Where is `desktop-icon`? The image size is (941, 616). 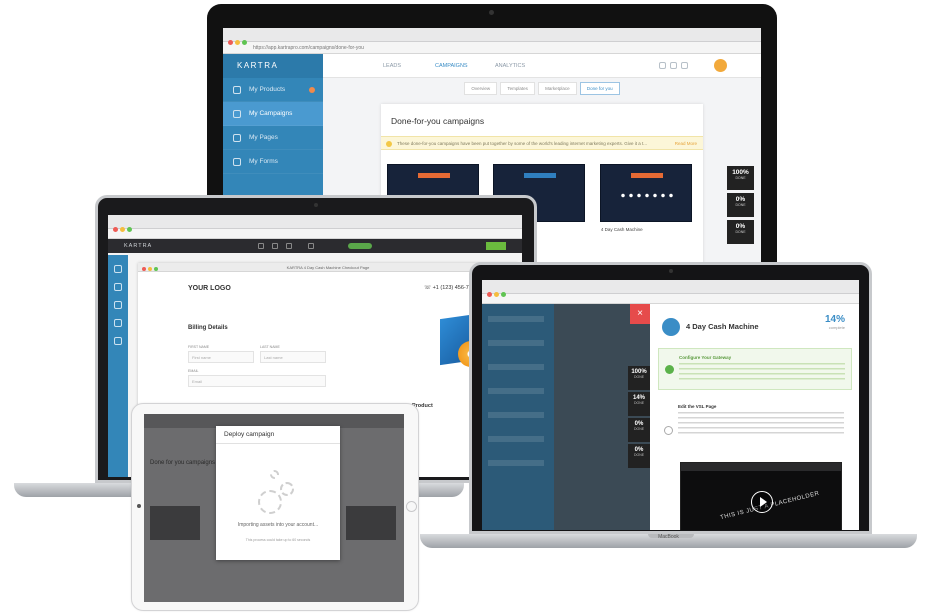 desktop-icon is located at coordinates (289, 246).